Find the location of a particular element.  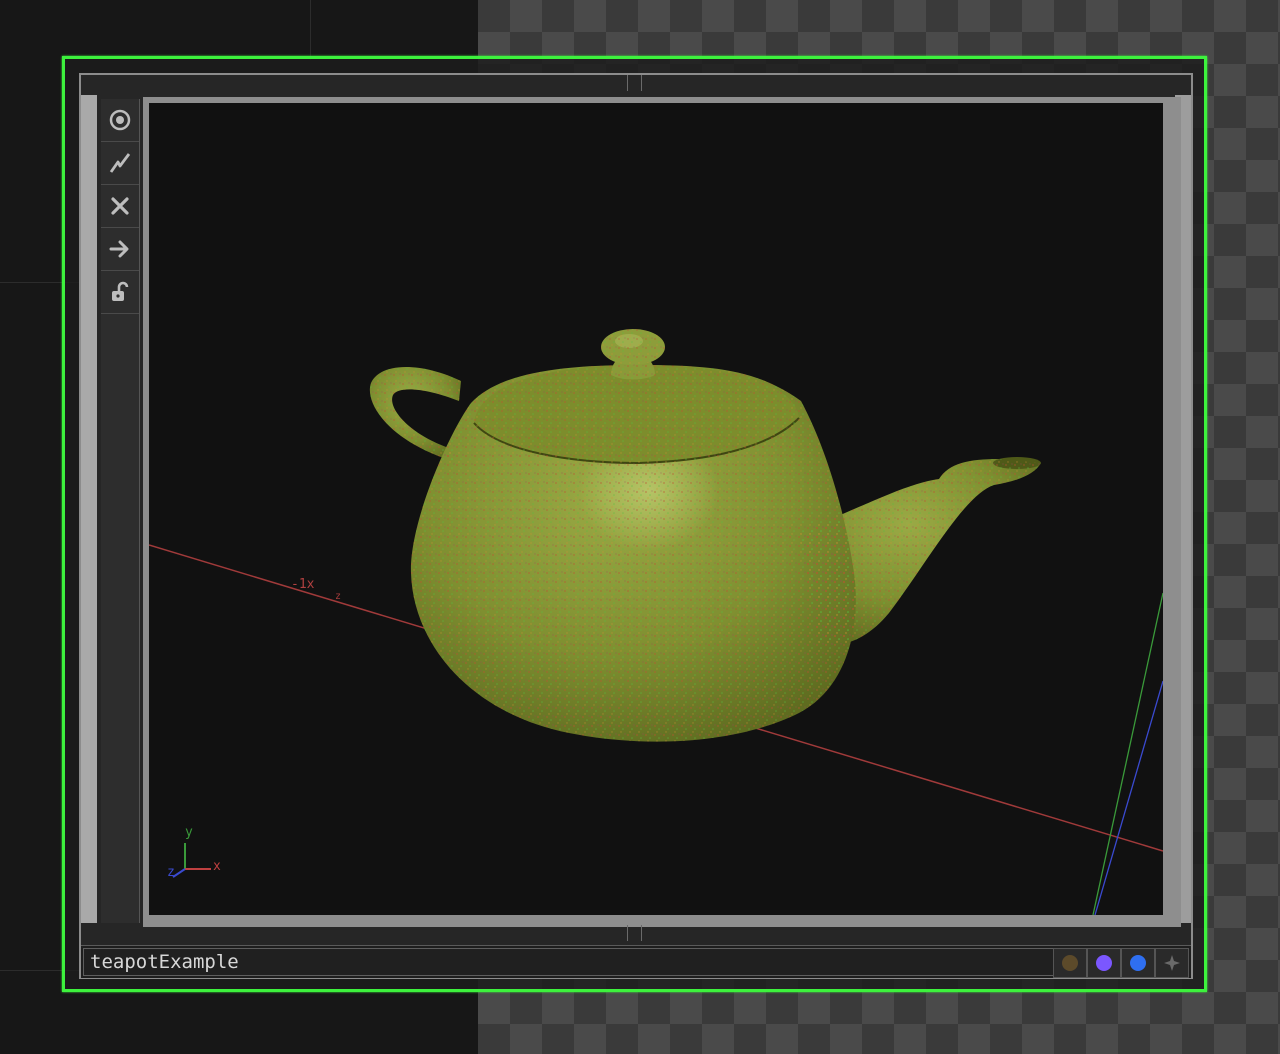

gizmo-z-label: z is located at coordinates (171, 872).